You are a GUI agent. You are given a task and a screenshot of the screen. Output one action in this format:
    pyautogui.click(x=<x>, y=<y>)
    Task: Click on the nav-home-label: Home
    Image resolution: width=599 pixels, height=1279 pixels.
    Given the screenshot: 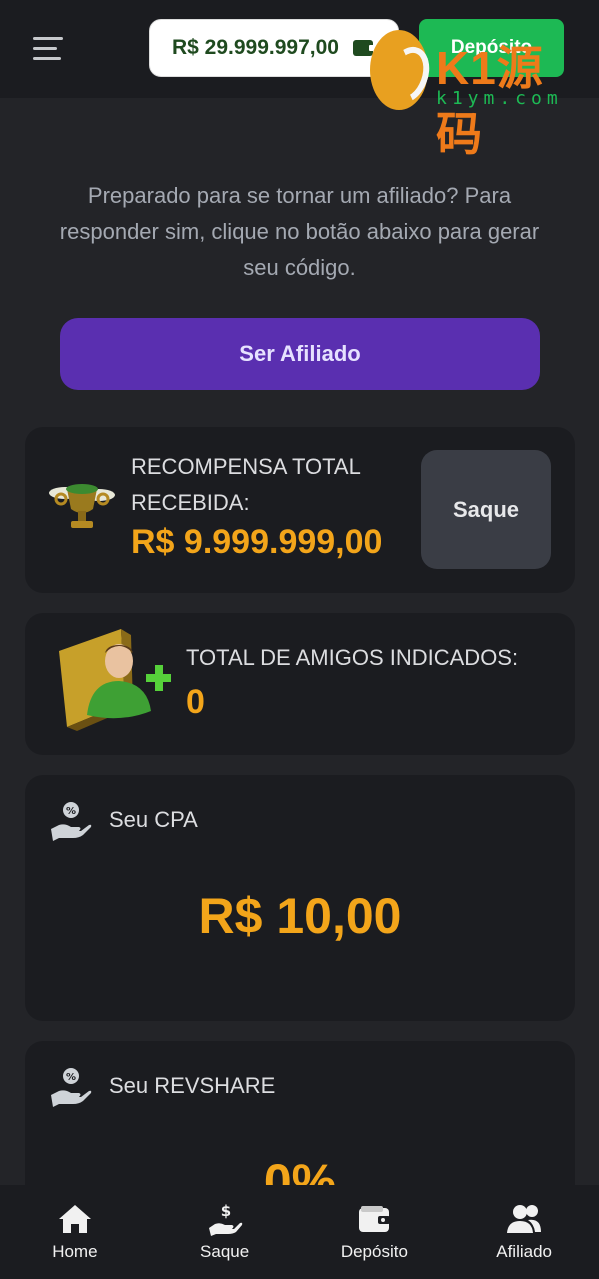 What is the action you would take?
    pyautogui.click(x=75, y=1251)
    